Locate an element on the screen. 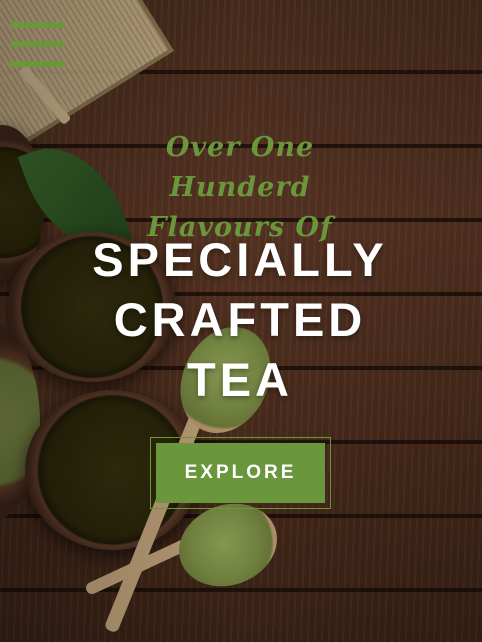 This screenshot has width=482, height=642. headline-line: SPECIALLY is located at coordinates (240, 259).